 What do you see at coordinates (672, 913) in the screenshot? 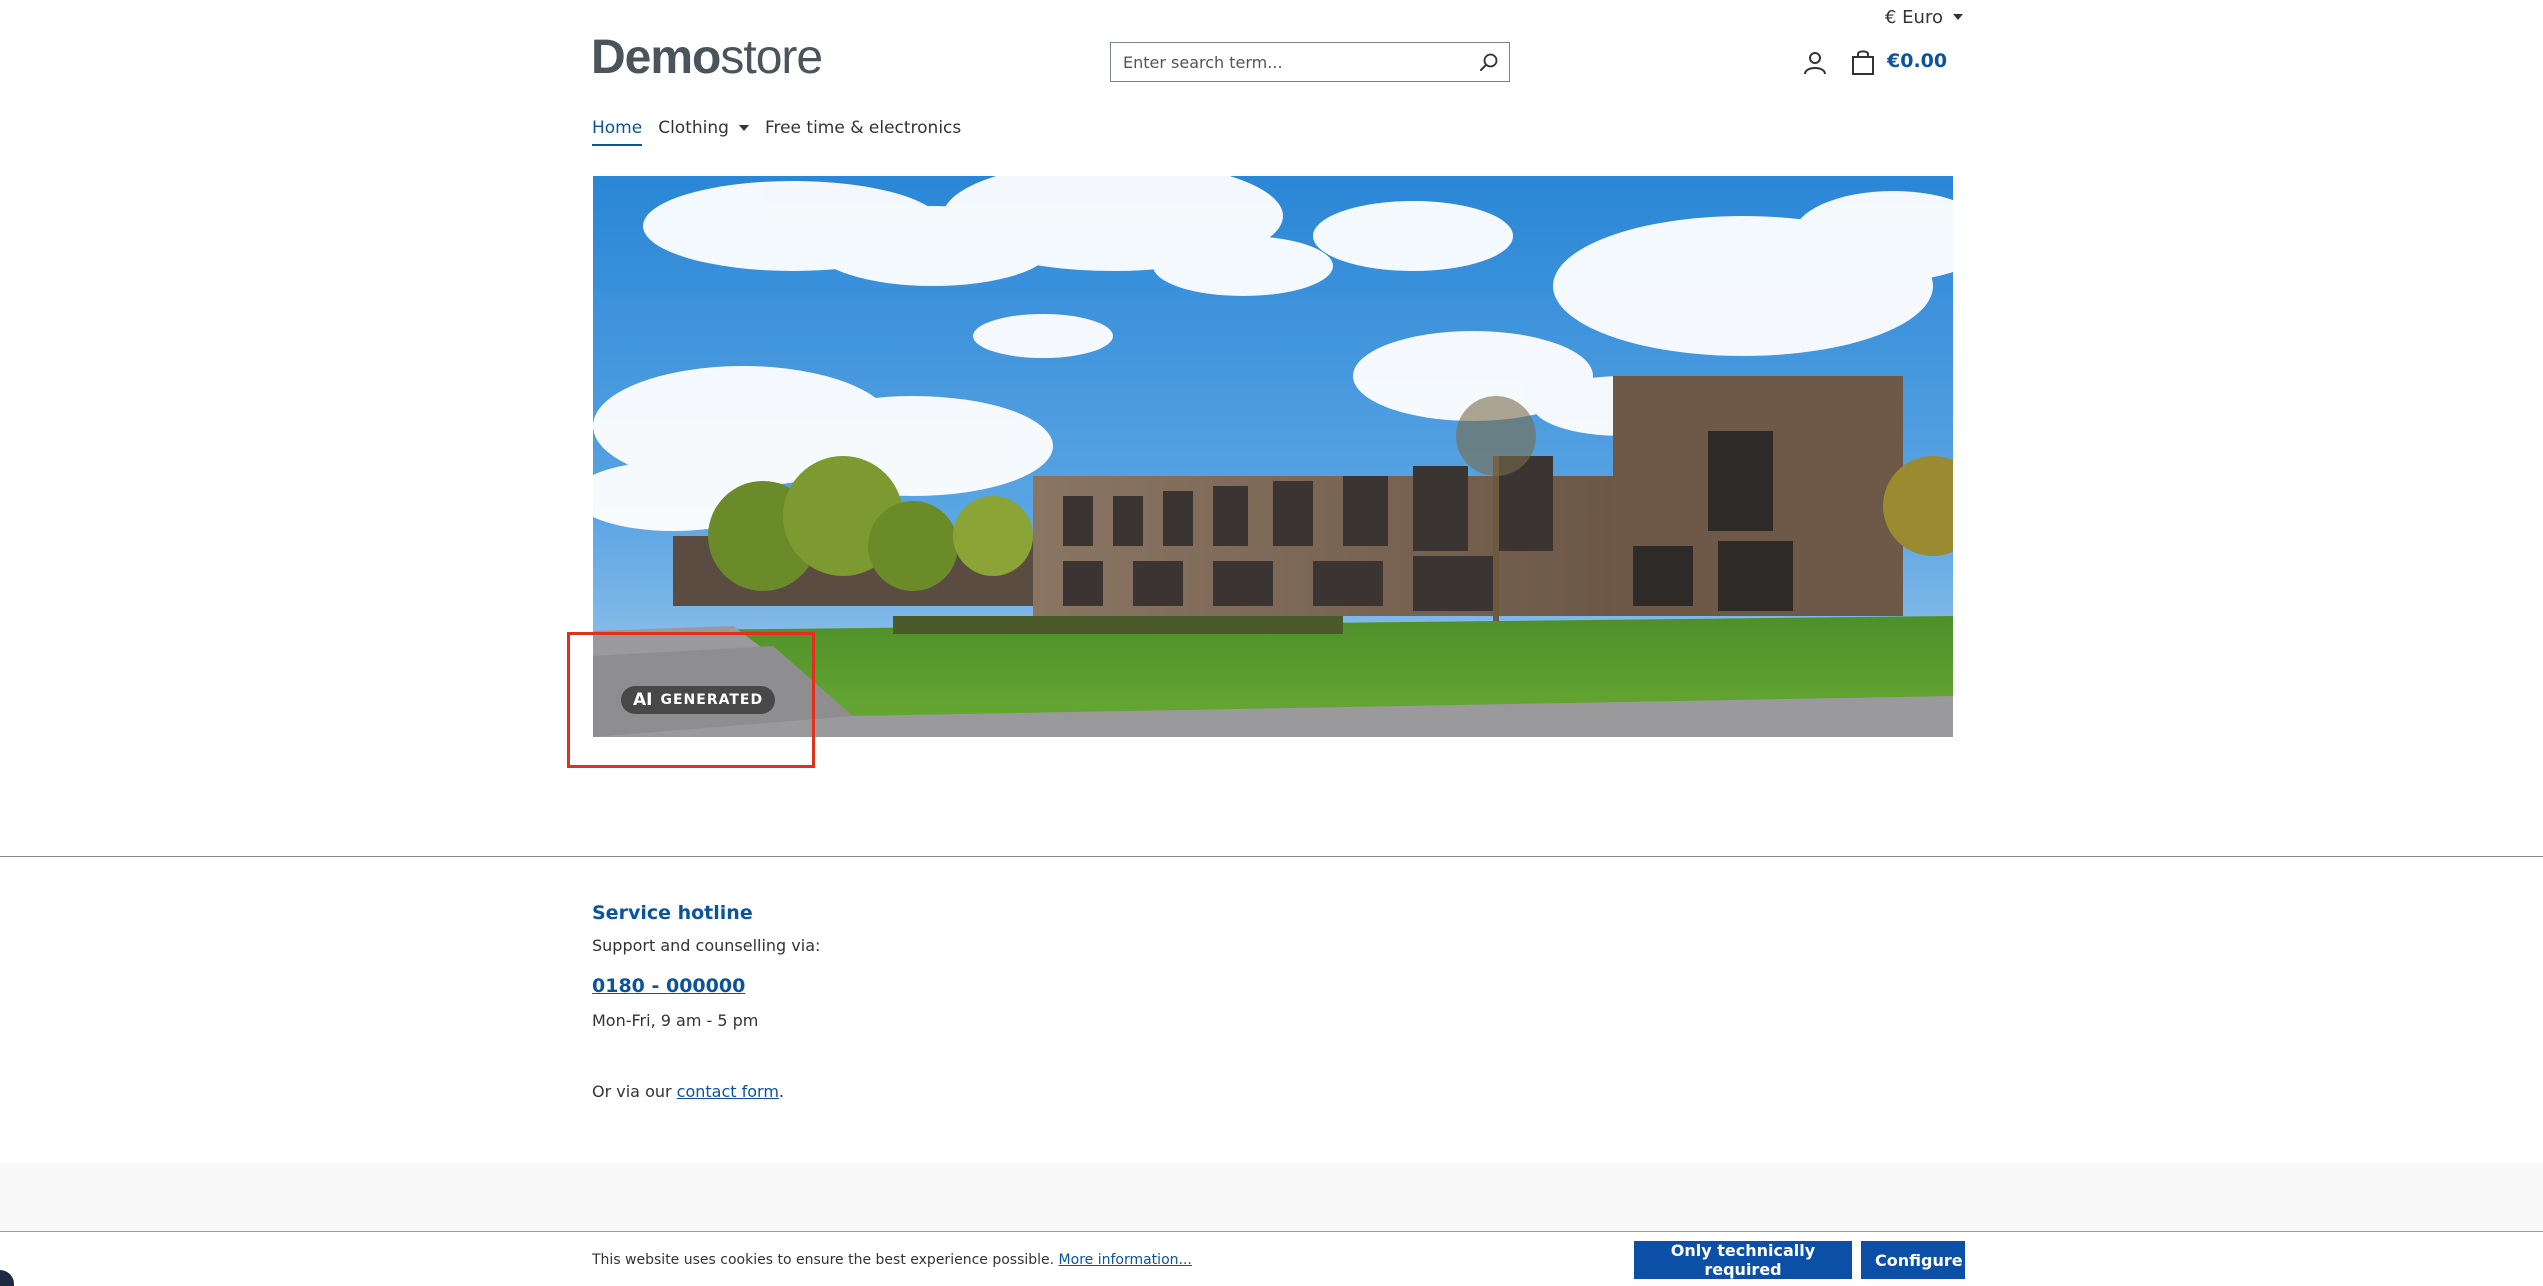
I see `service-hotline-title: Service hotline` at bounding box center [672, 913].